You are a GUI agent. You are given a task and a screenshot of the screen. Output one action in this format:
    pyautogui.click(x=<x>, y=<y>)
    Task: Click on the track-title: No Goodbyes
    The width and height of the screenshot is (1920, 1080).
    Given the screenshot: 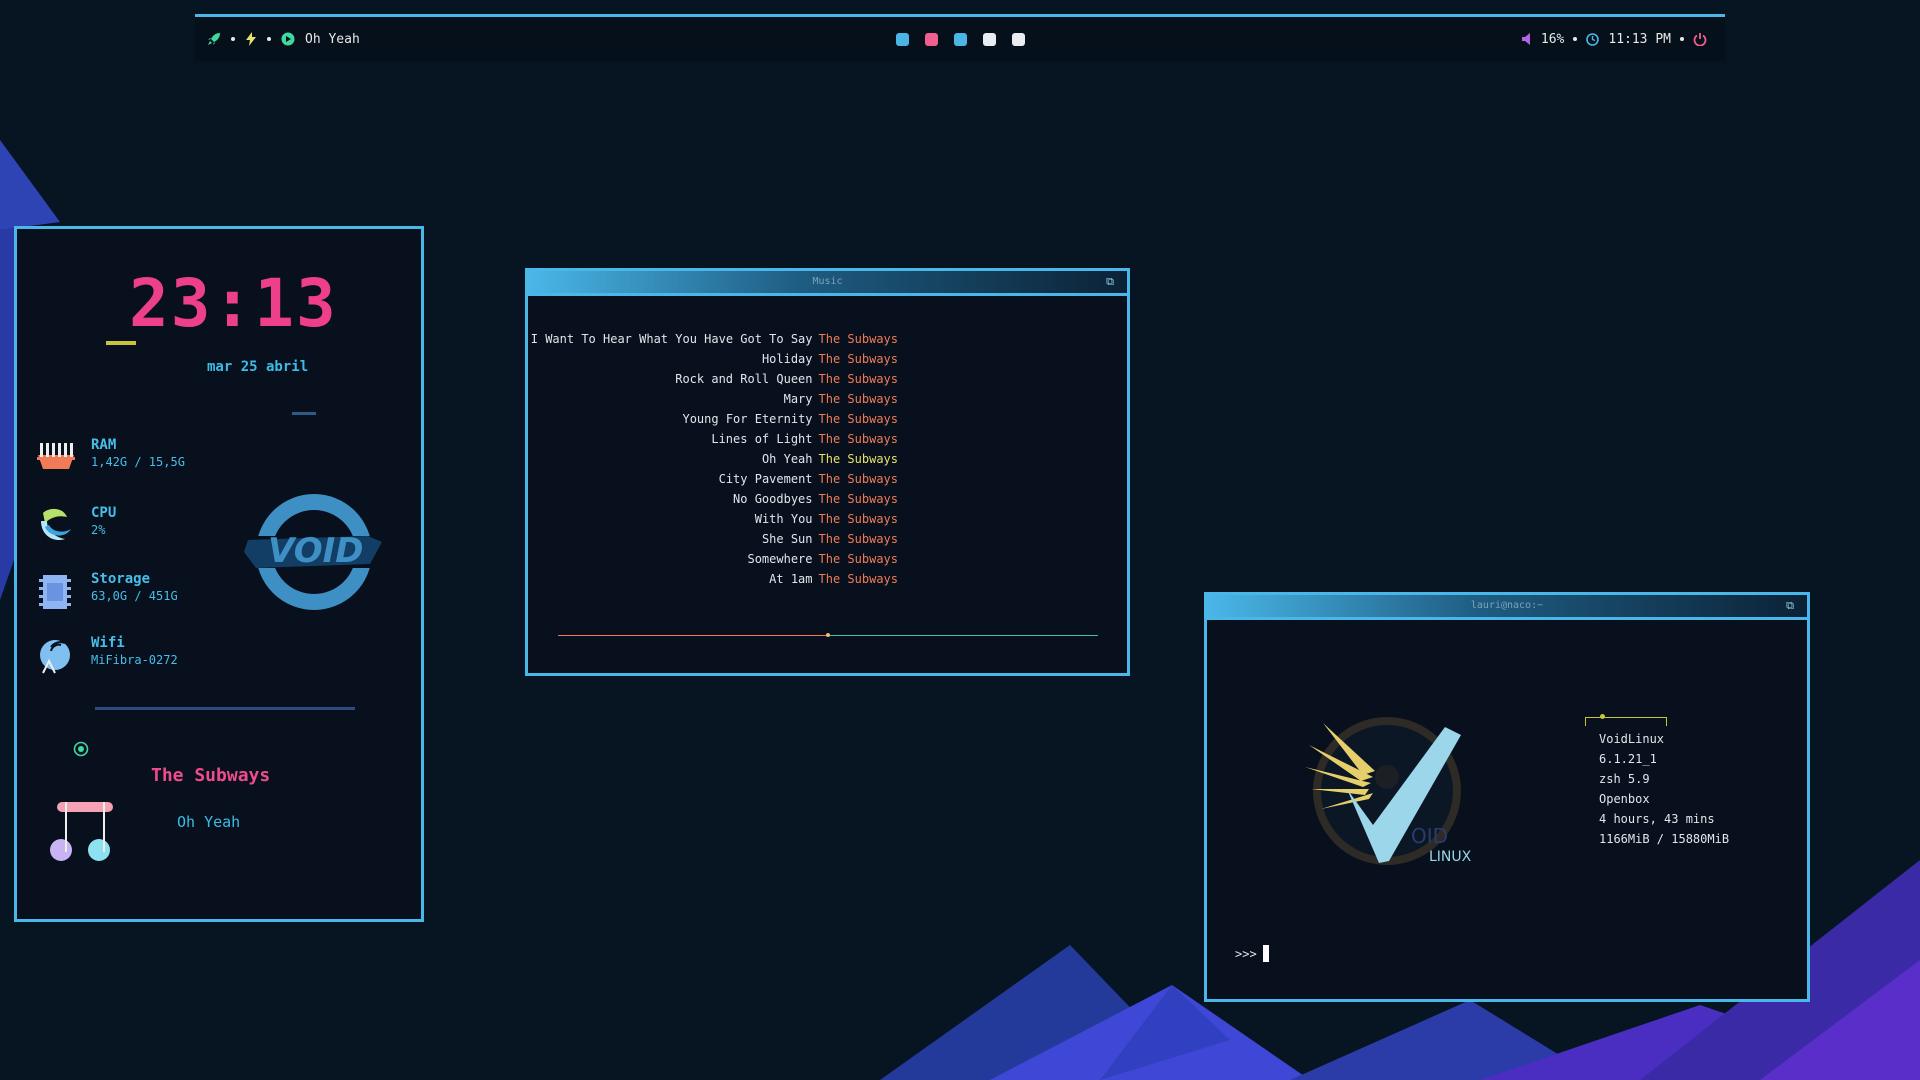 What is the action you would take?
    pyautogui.click(x=773, y=499)
    